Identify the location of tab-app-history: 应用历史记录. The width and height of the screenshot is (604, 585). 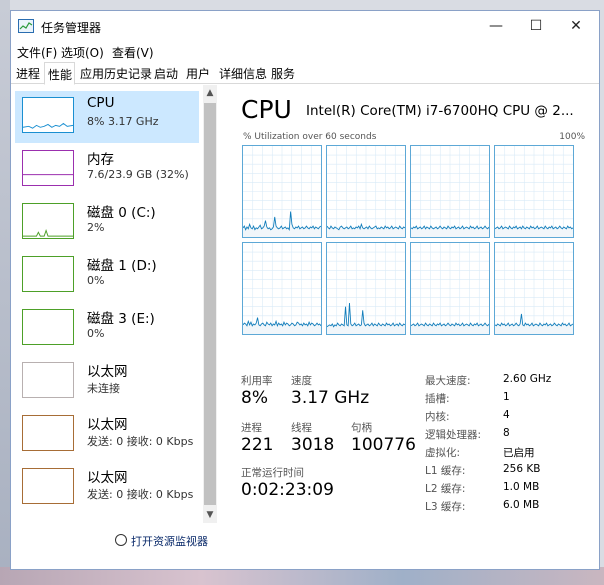
(116, 73).